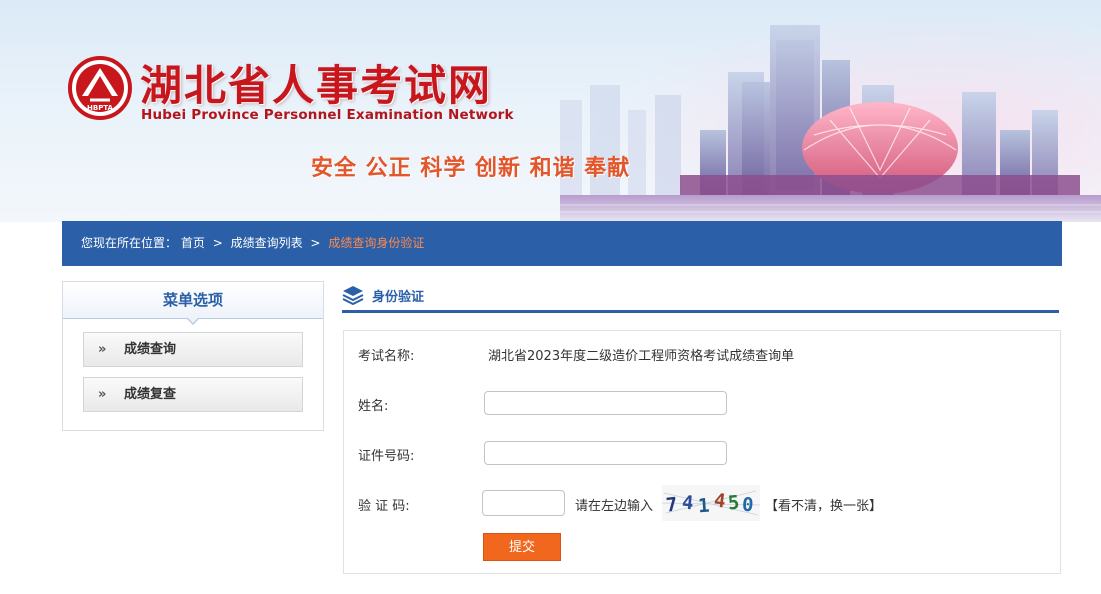 This screenshot has height=594, width=1101. Describe the element at coordinates (150, 349) in the screenshot. I see `sidebar-item-label: 成绩查询` at that location.